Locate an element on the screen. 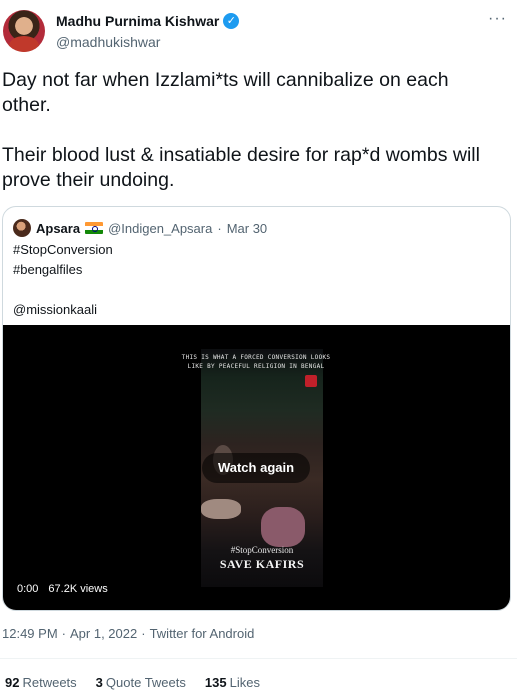 The height and width of the screenshot is (699, 517). author-handle: @madhukishwar is located at coordinates (108, 42).